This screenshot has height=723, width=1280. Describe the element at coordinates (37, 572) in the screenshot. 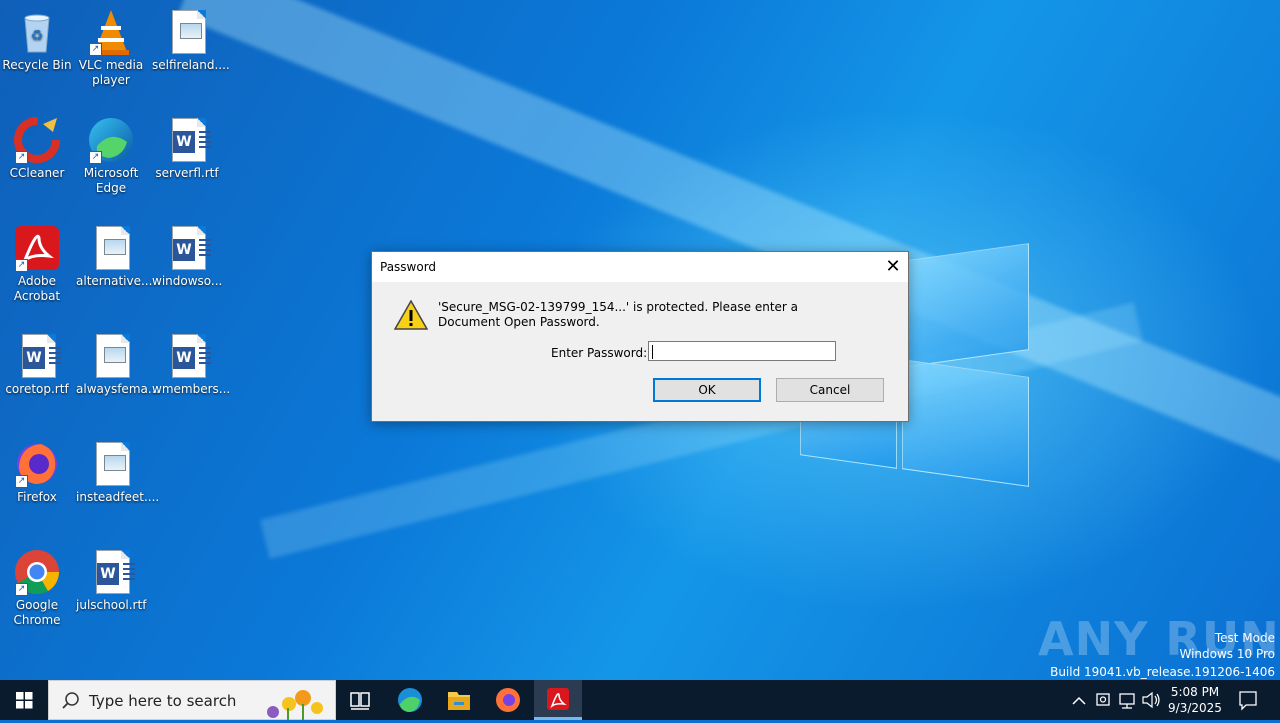

I see `chrome-icon: ↗` at that location.